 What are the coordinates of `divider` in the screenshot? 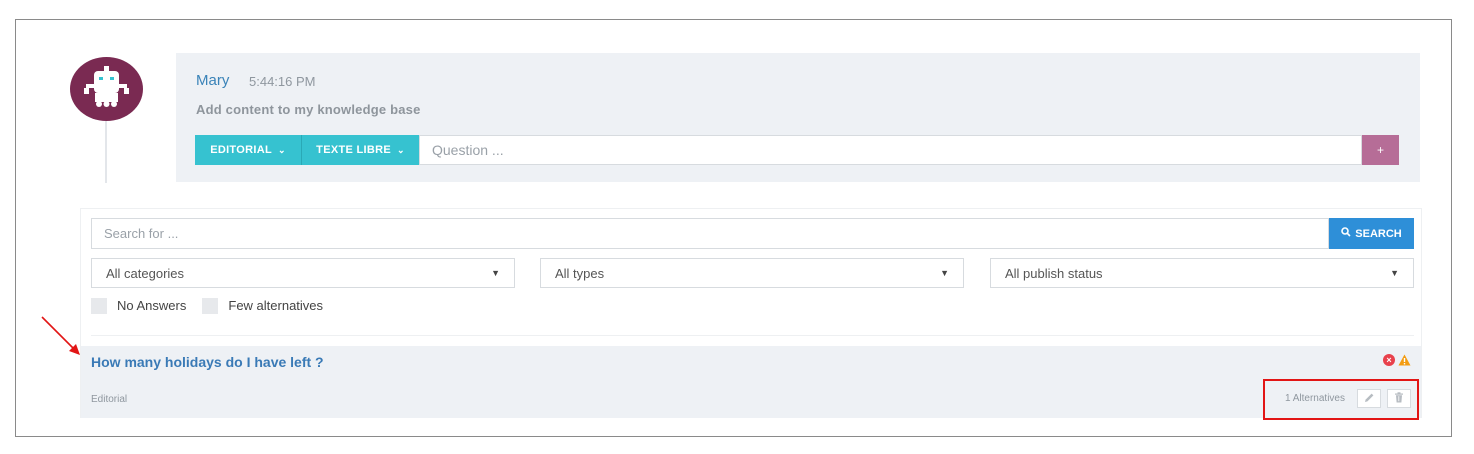 It's located at (752, 335).